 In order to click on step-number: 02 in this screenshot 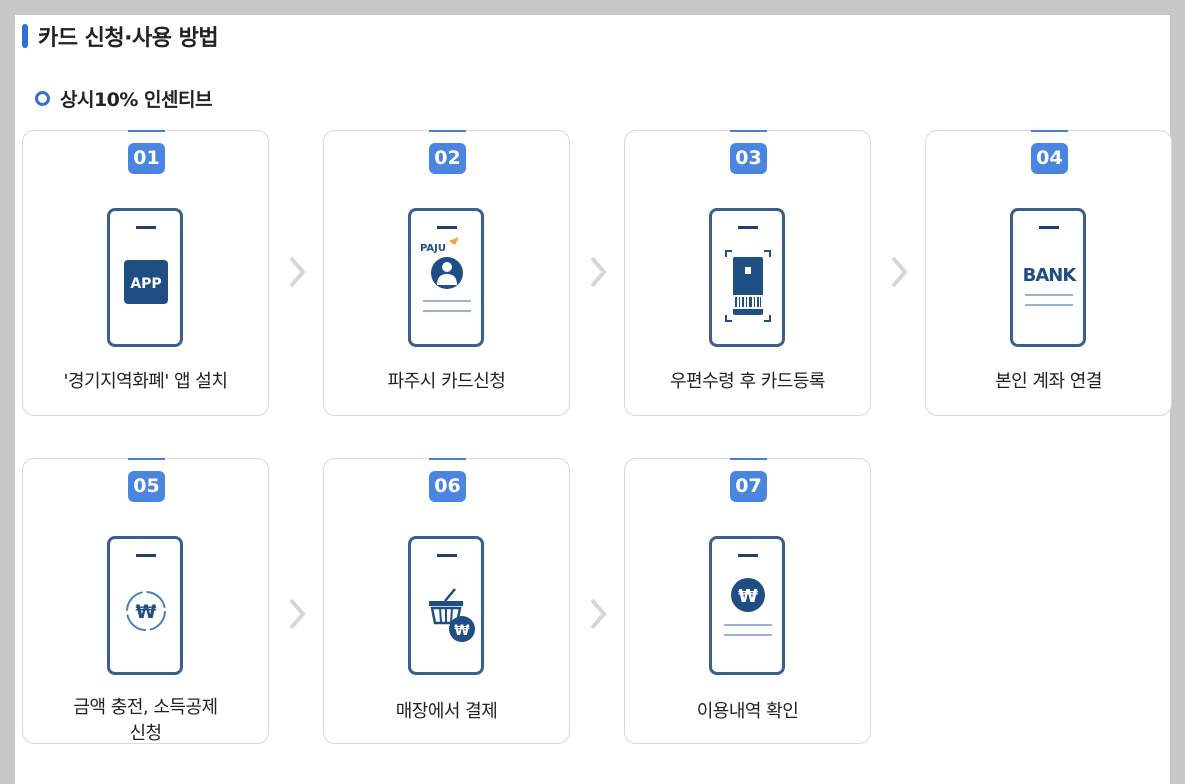, I will do `click(447, 158)`.